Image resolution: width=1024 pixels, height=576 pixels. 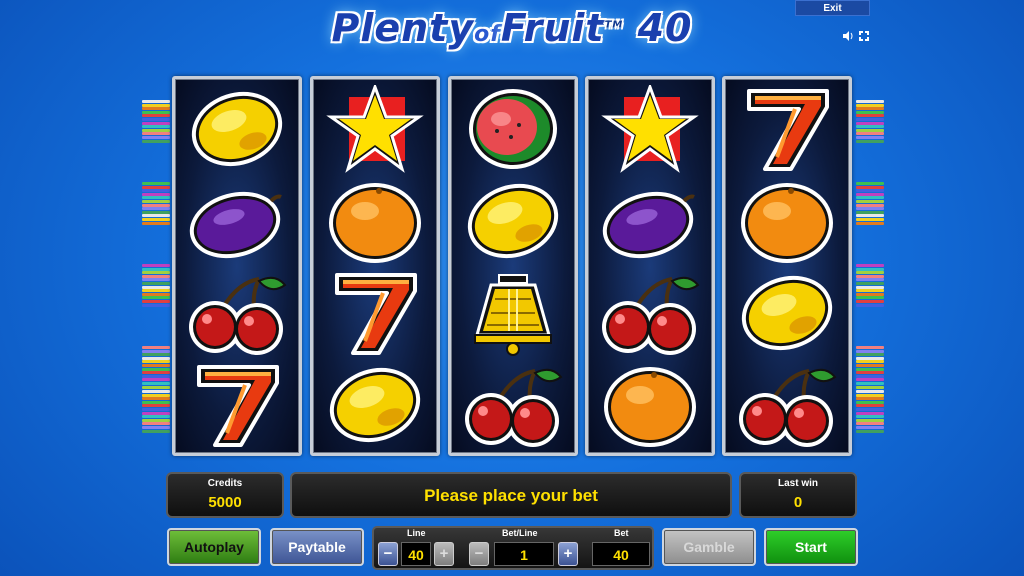 What do you see at coordinates (225, 502) in the screenshot?
I see `credits-value: 5000` at bounding box center [225, 502].